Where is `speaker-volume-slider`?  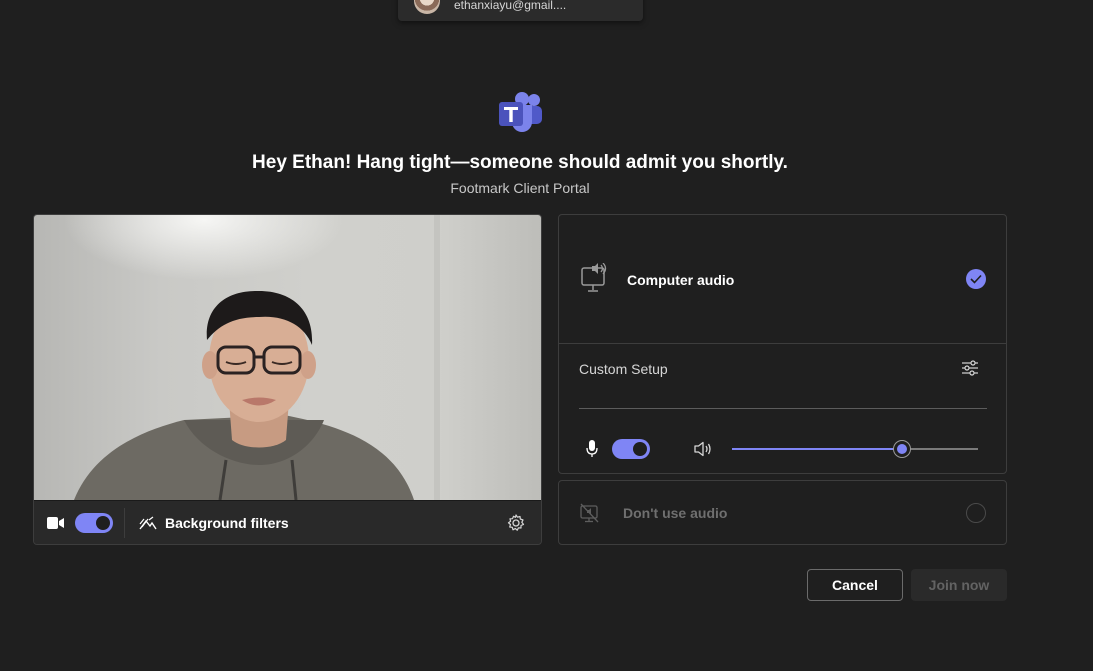
speaker-volume-slider is located at coordinates (855, 449).